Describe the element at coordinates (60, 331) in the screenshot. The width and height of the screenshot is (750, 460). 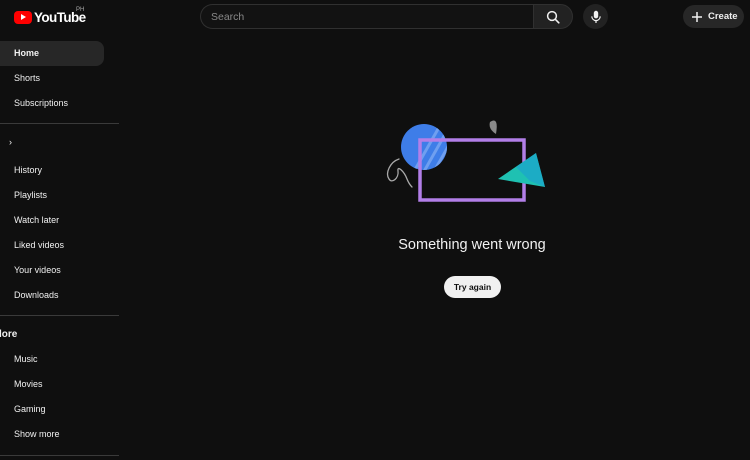
I see `sidebar-explore-header: lore` at that location.